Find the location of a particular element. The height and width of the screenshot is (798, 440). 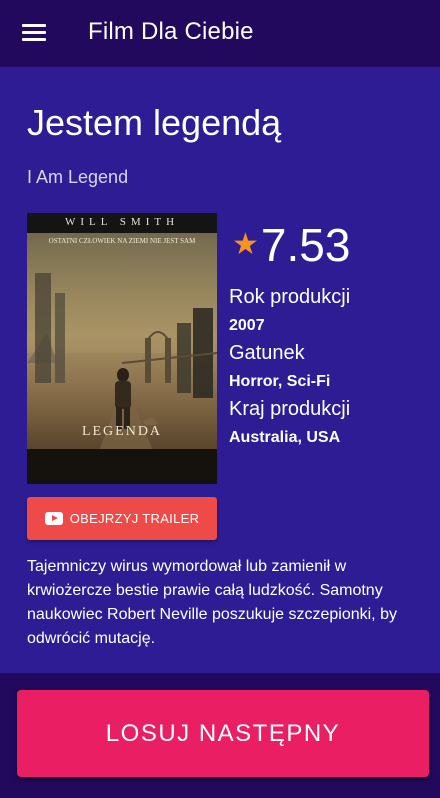

movie-title: Jestem legendą is located at coordinates (154, 122).